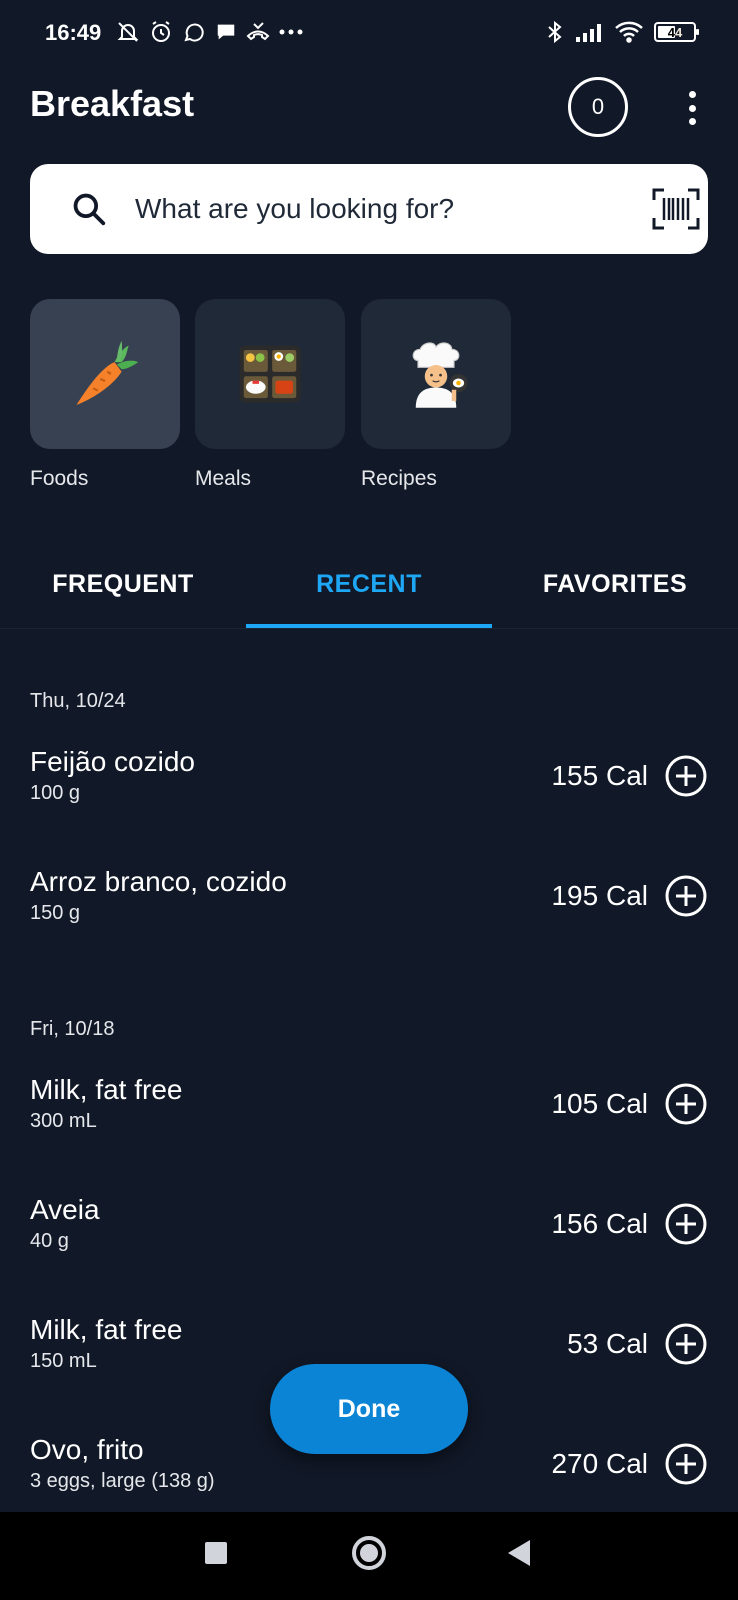 This screenshot has height=1600, width=738. Describe the element at coordinates (123, 584) in the screenshot. I see `tab-frequent: FREQUENT` at that location.